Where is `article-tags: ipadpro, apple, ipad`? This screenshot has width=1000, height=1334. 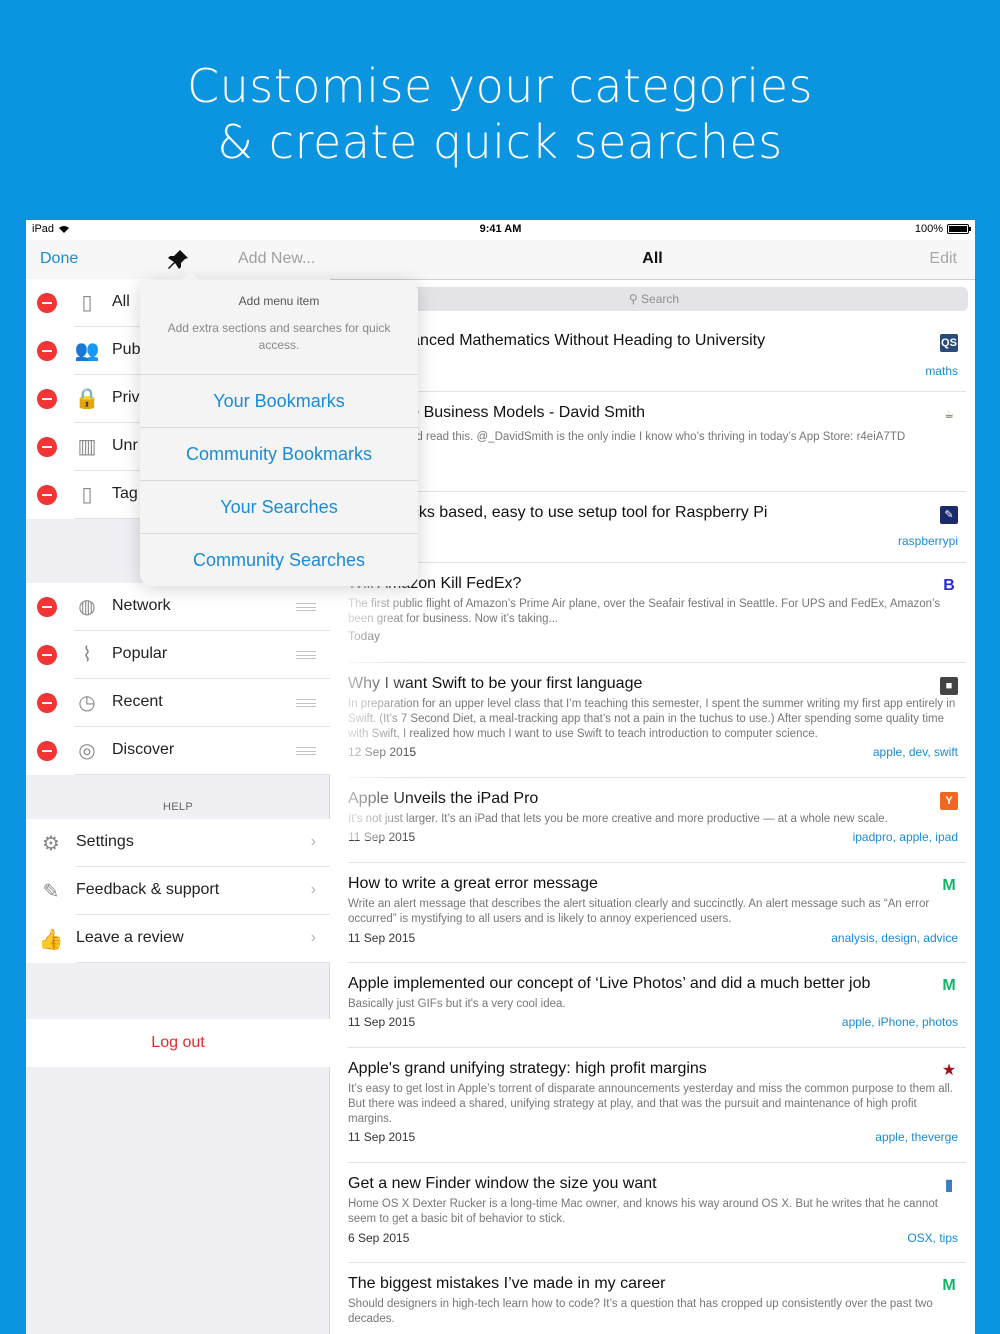
article-tags: ipadpro, apple, ipad is located at coordinates (905, 837).